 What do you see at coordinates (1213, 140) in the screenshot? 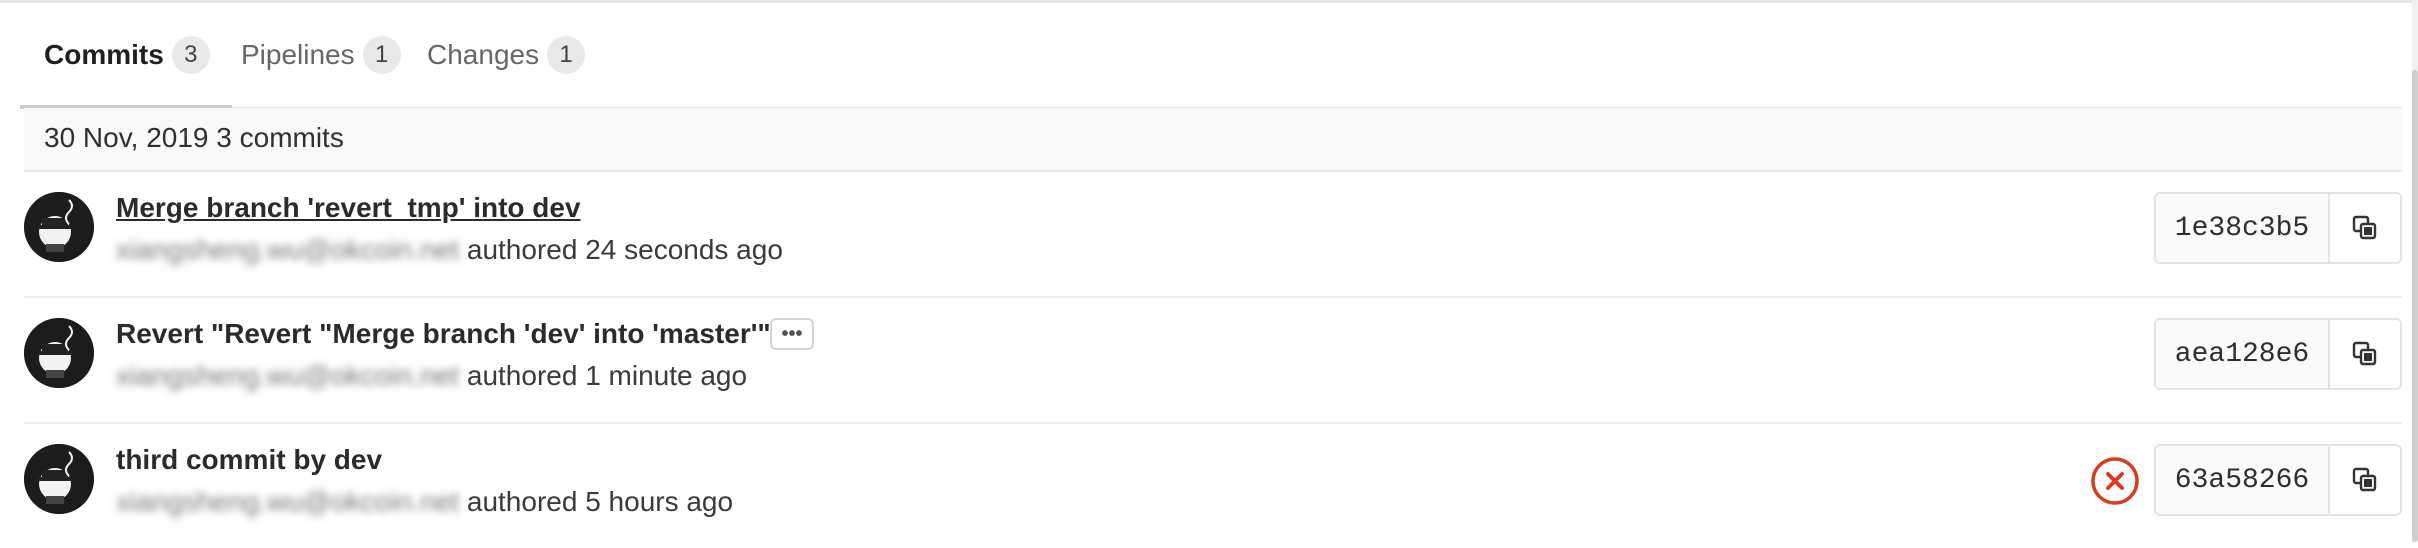
I see `commit-day-header: 30 Nov, 2019 3 commits` at bounding box center [1213, 140].